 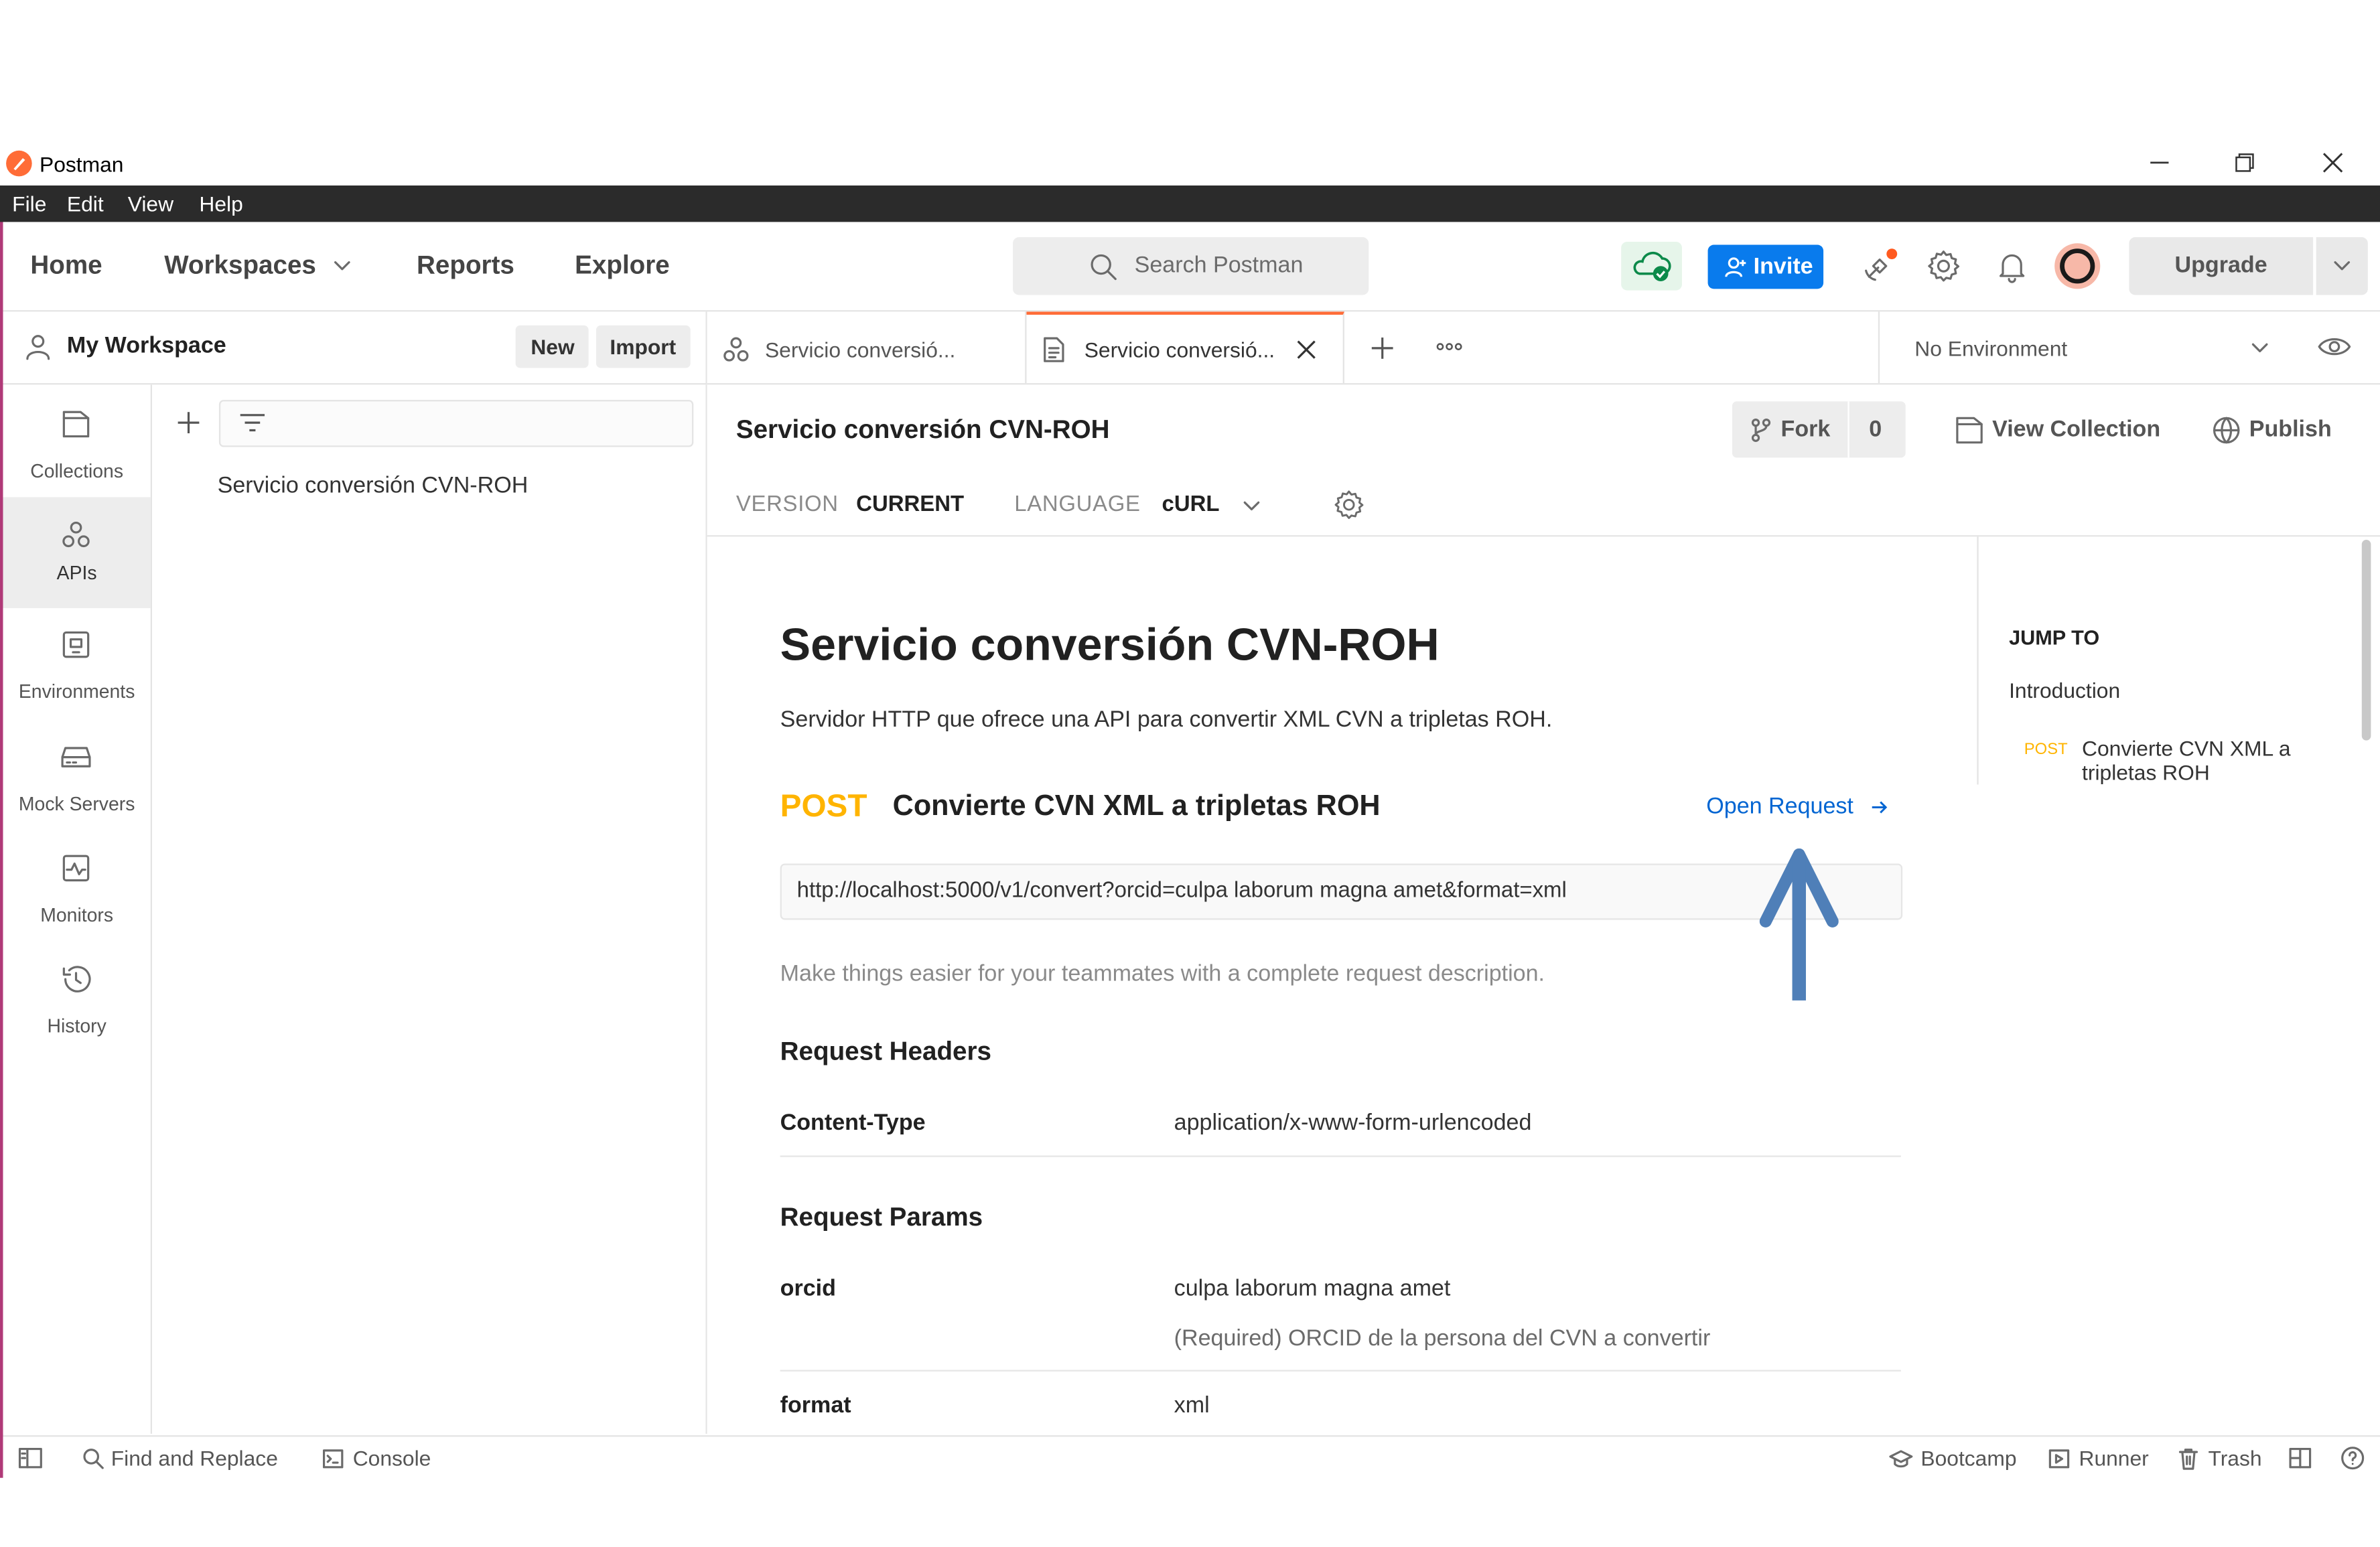 What do you see at coordinates (2333, 162) in the screenshot?
I see `close-window-icon` at bounding box center [2333, 162].